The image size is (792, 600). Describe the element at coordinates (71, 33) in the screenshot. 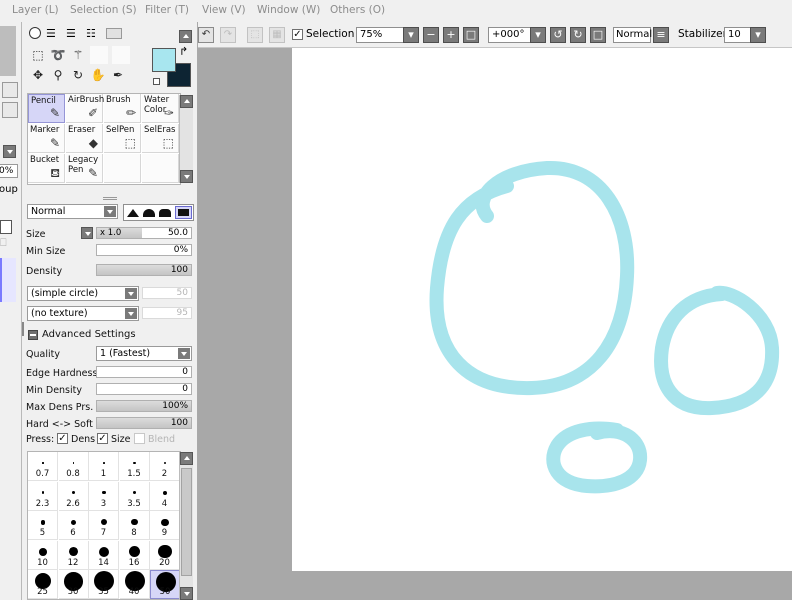

I see `layout-2-icon: ☰` at that location.